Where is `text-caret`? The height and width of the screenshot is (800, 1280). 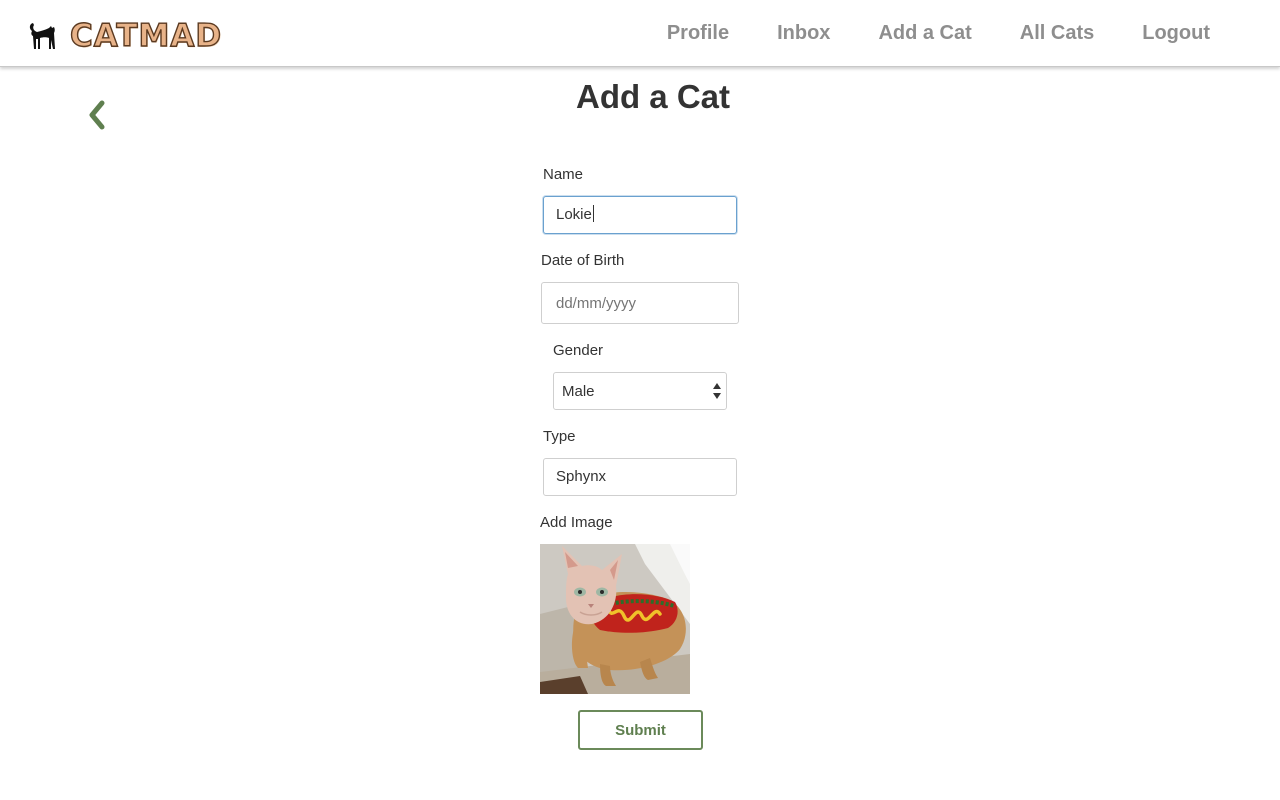
text-caret is located at coordinates (593, 213).